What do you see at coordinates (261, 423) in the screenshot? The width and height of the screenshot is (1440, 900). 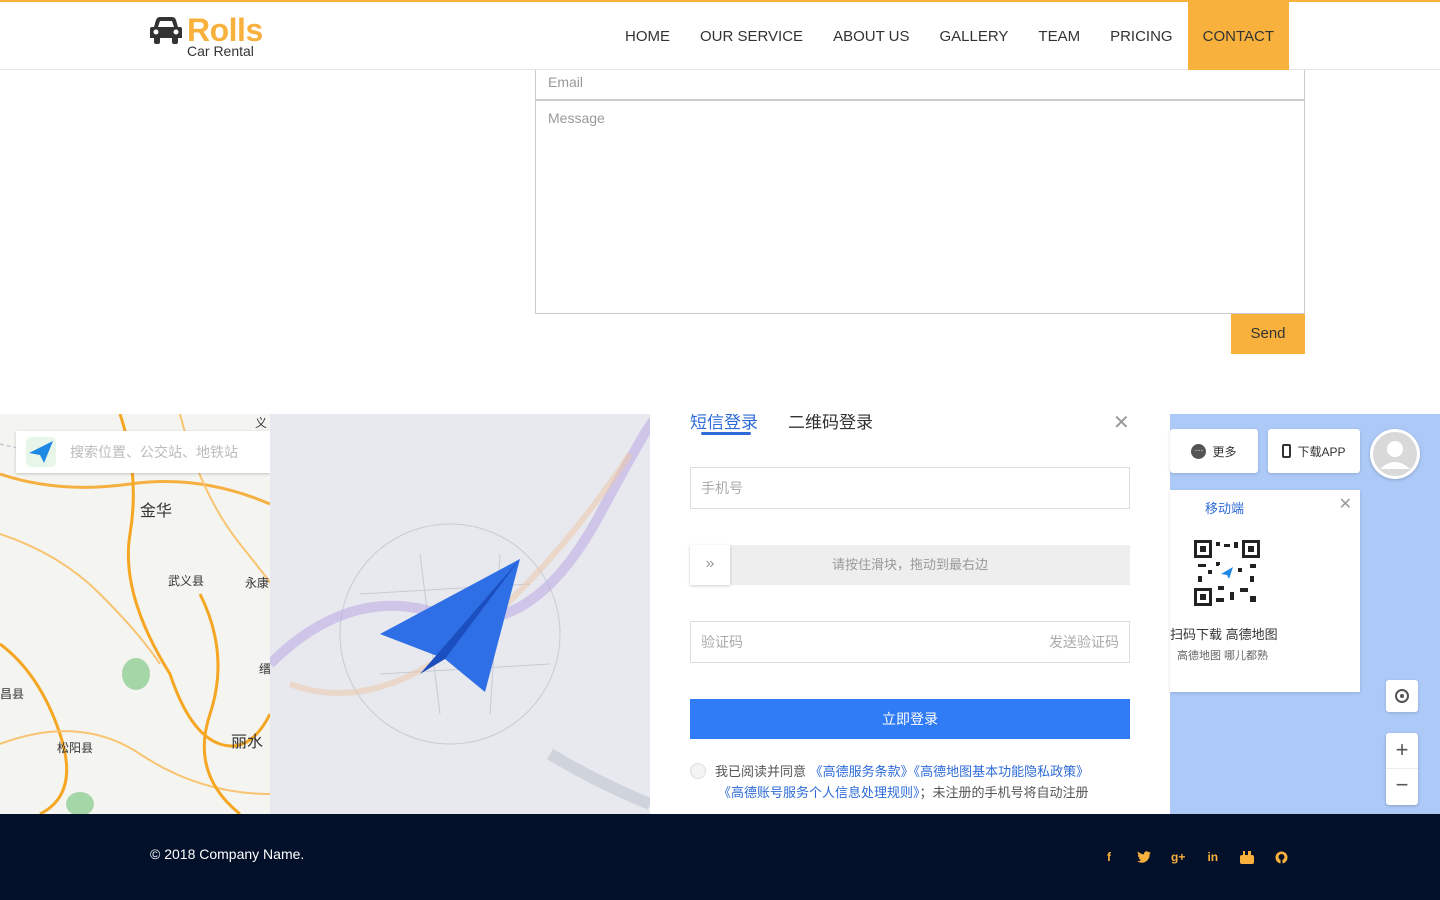 I see `map-label: 义` at bounding box center [261, 423].